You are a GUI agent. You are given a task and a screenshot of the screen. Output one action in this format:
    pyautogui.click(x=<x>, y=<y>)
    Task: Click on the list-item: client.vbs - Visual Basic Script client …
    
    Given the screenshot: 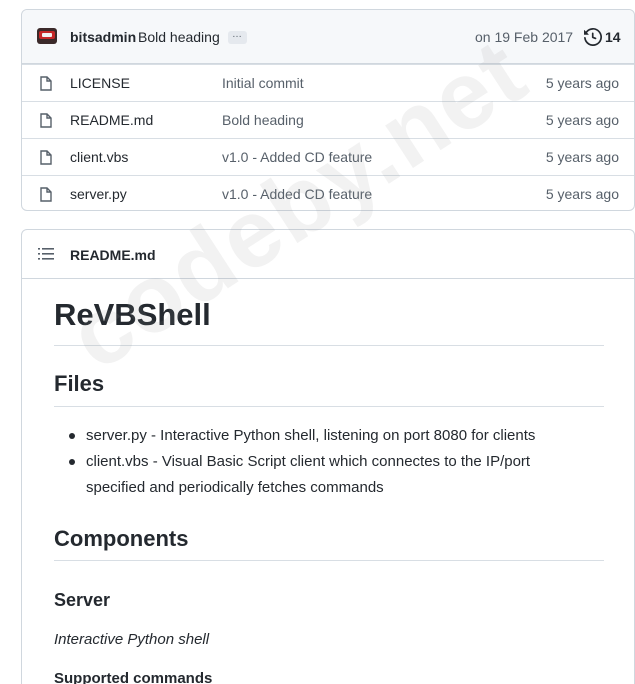 What is the action you would take?
    pyautogui.click(x=308, y=474)
    